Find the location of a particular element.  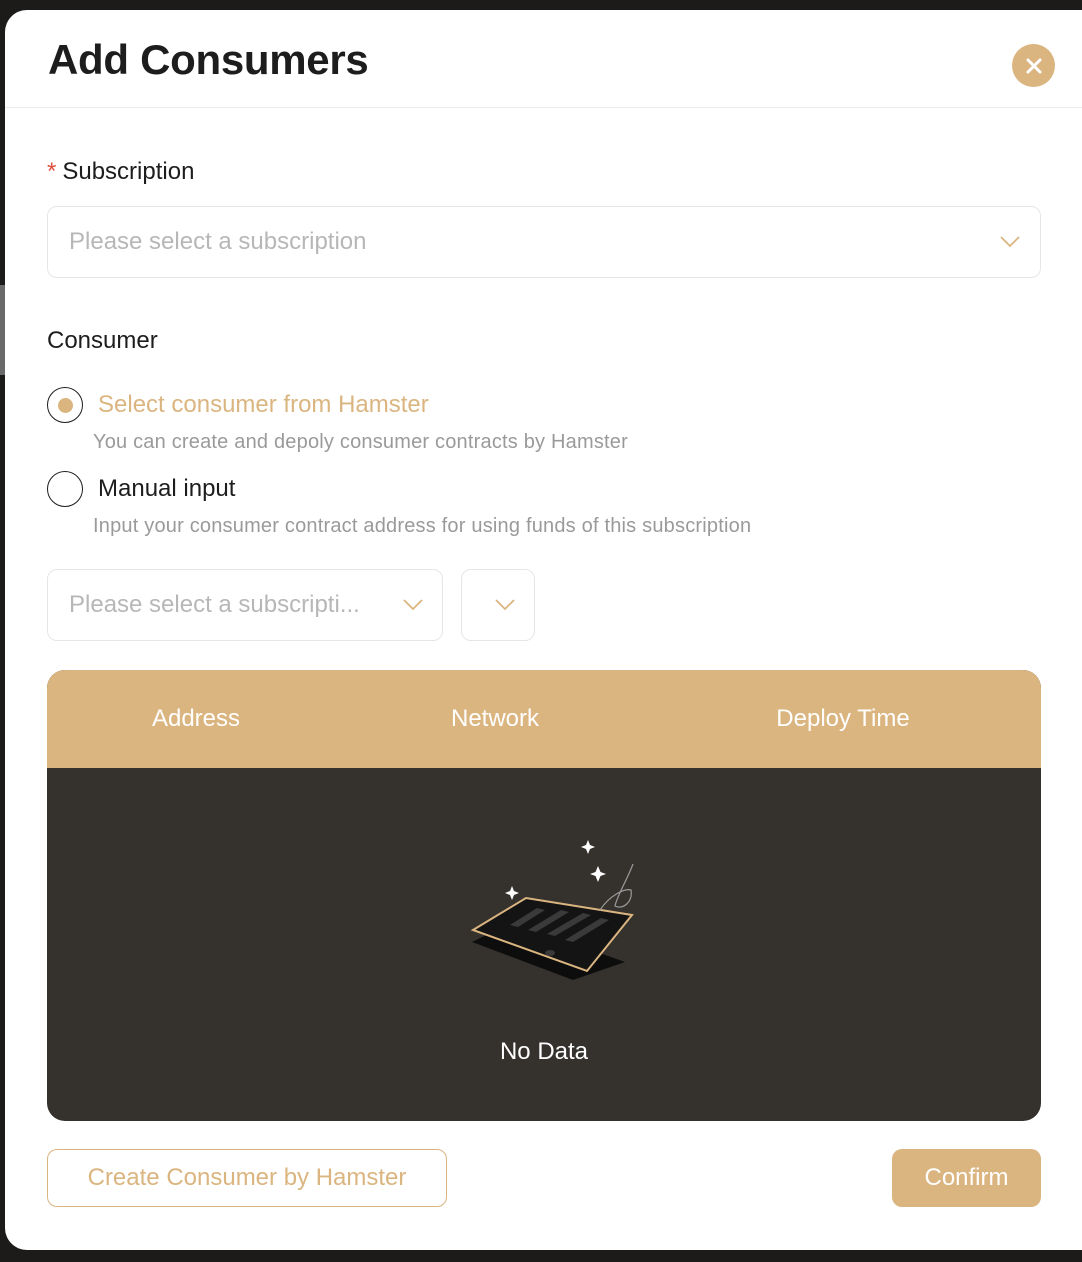

required-mark: * is located at coordinates (52, 171).